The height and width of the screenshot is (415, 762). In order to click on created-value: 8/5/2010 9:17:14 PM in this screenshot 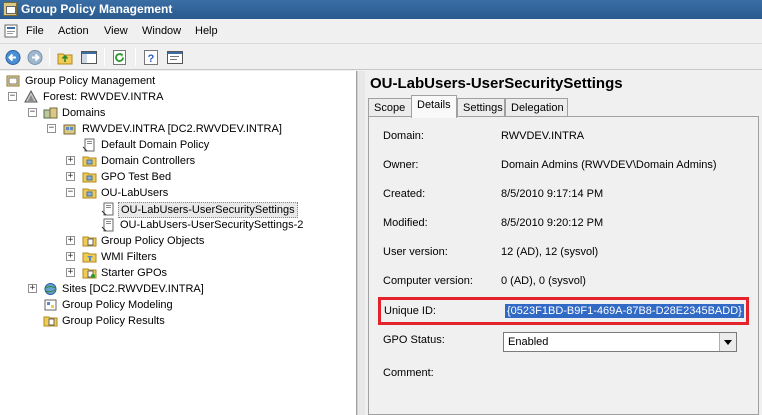, I will do `click(552, 194)`.